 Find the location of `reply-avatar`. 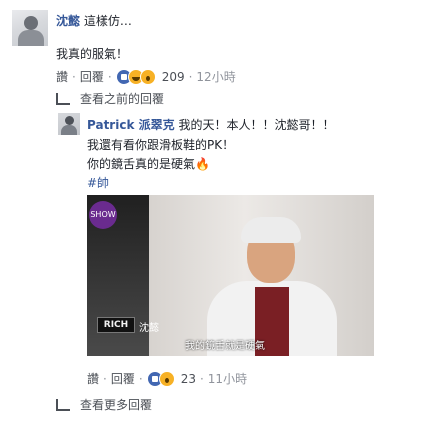

reply-avatar is located at coordinates (69, 124).